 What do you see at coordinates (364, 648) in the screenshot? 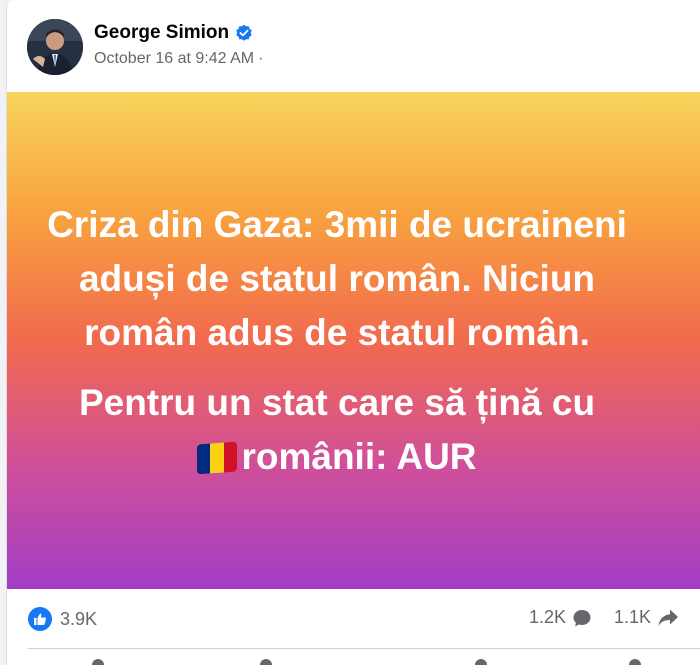
I see `footer-divider` at bounding box center [364, 648].